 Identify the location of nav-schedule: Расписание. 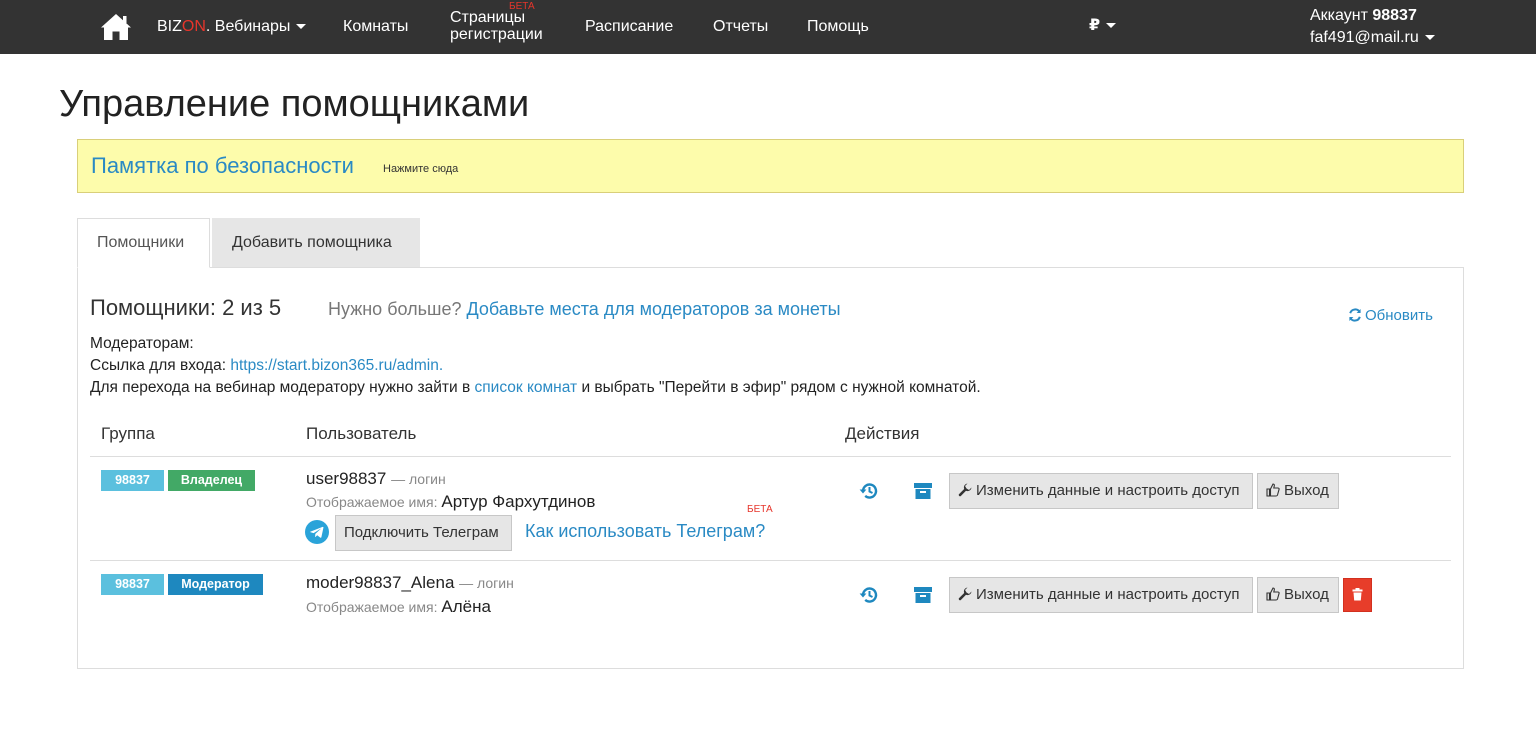
(629, 27).